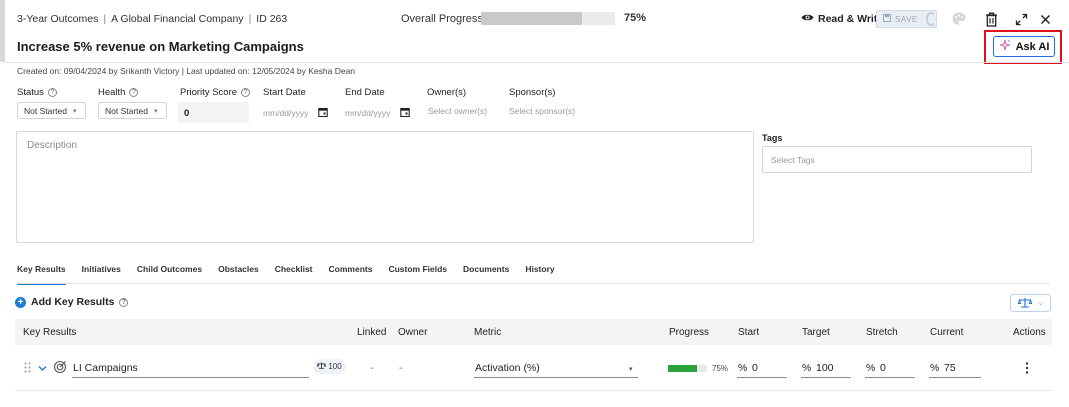 The height and width of the screenshot is (407, 1069). Describe the element at coordinates (955, 377) in the screenshot. I see `current-underline` at that location.